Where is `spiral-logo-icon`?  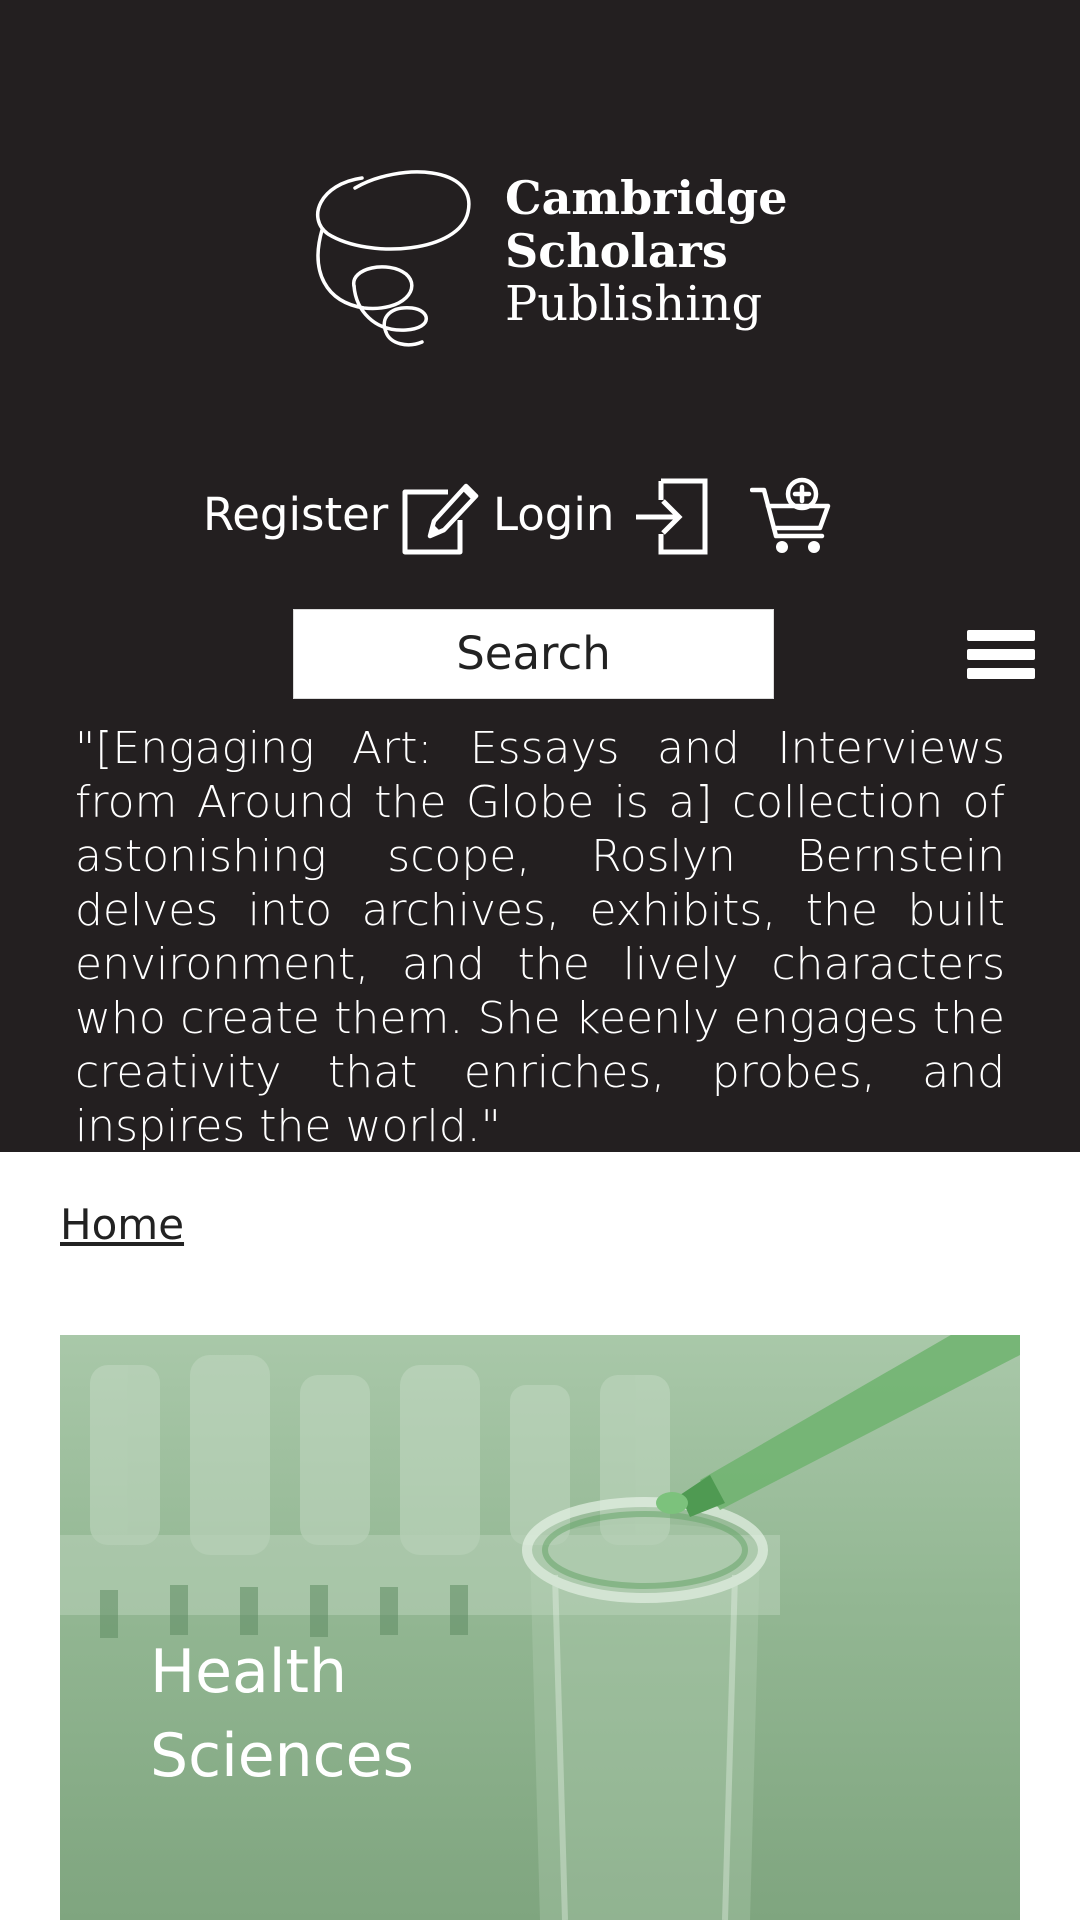
spiral-logo-icon is located at coordinates (393, 258).